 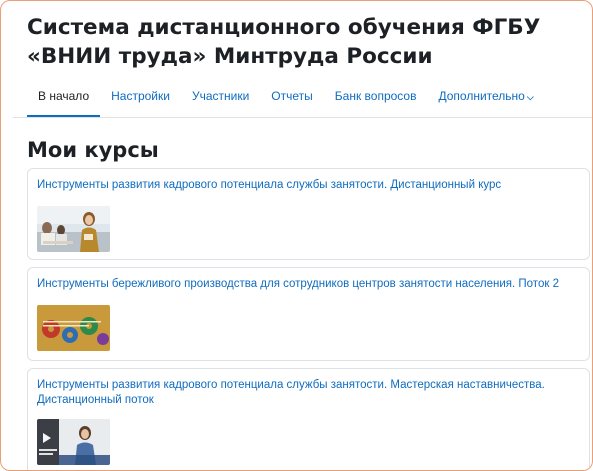 What do you see at coordinates (93, 150) in the screenshot?
I see `page-heading: Мои курсы` at bounding box center [93, 150].